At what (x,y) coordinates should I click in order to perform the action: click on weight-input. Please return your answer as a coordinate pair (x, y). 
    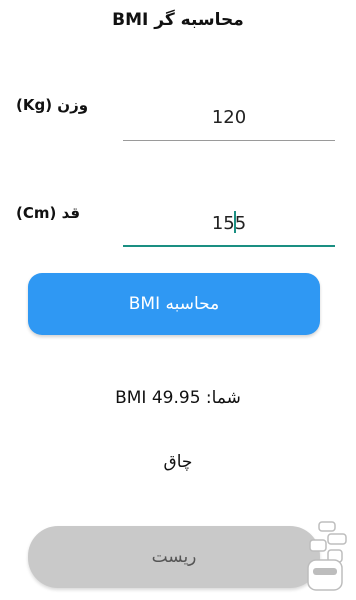
    Looking at the image, I should click on (229, 117).